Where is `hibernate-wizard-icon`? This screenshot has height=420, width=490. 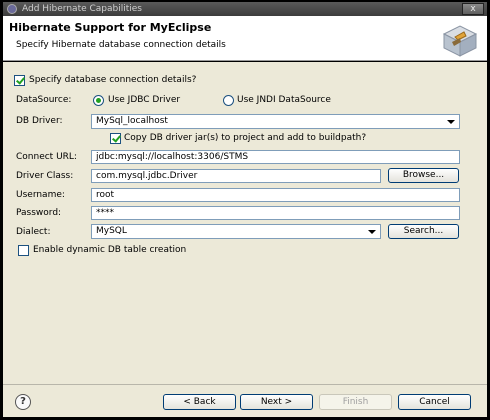 hibernate-wizard-icon is located at coordinates (460, 41).